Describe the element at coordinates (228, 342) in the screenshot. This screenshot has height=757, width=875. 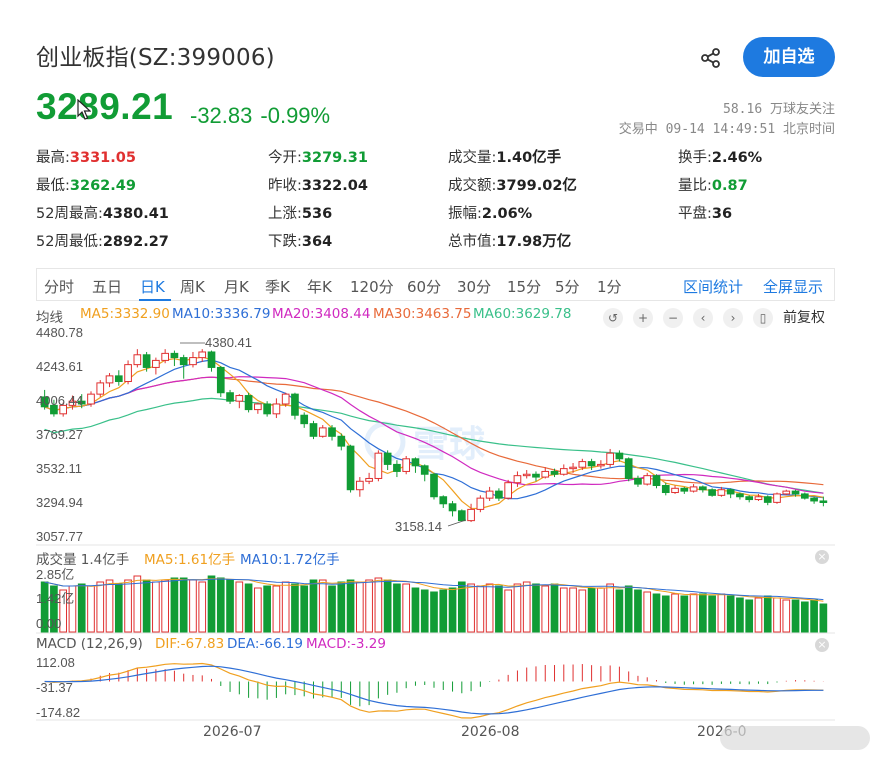
I see `high-annotation: 4380.41` at that location.